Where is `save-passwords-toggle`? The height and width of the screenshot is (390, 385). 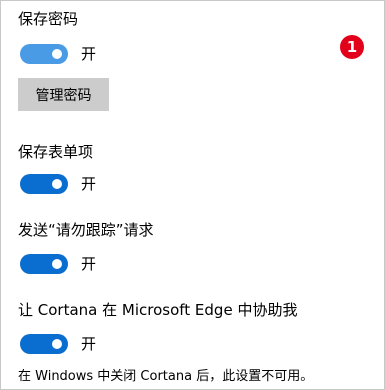
save-passwords-toggle is located at coordinates (44, 54).